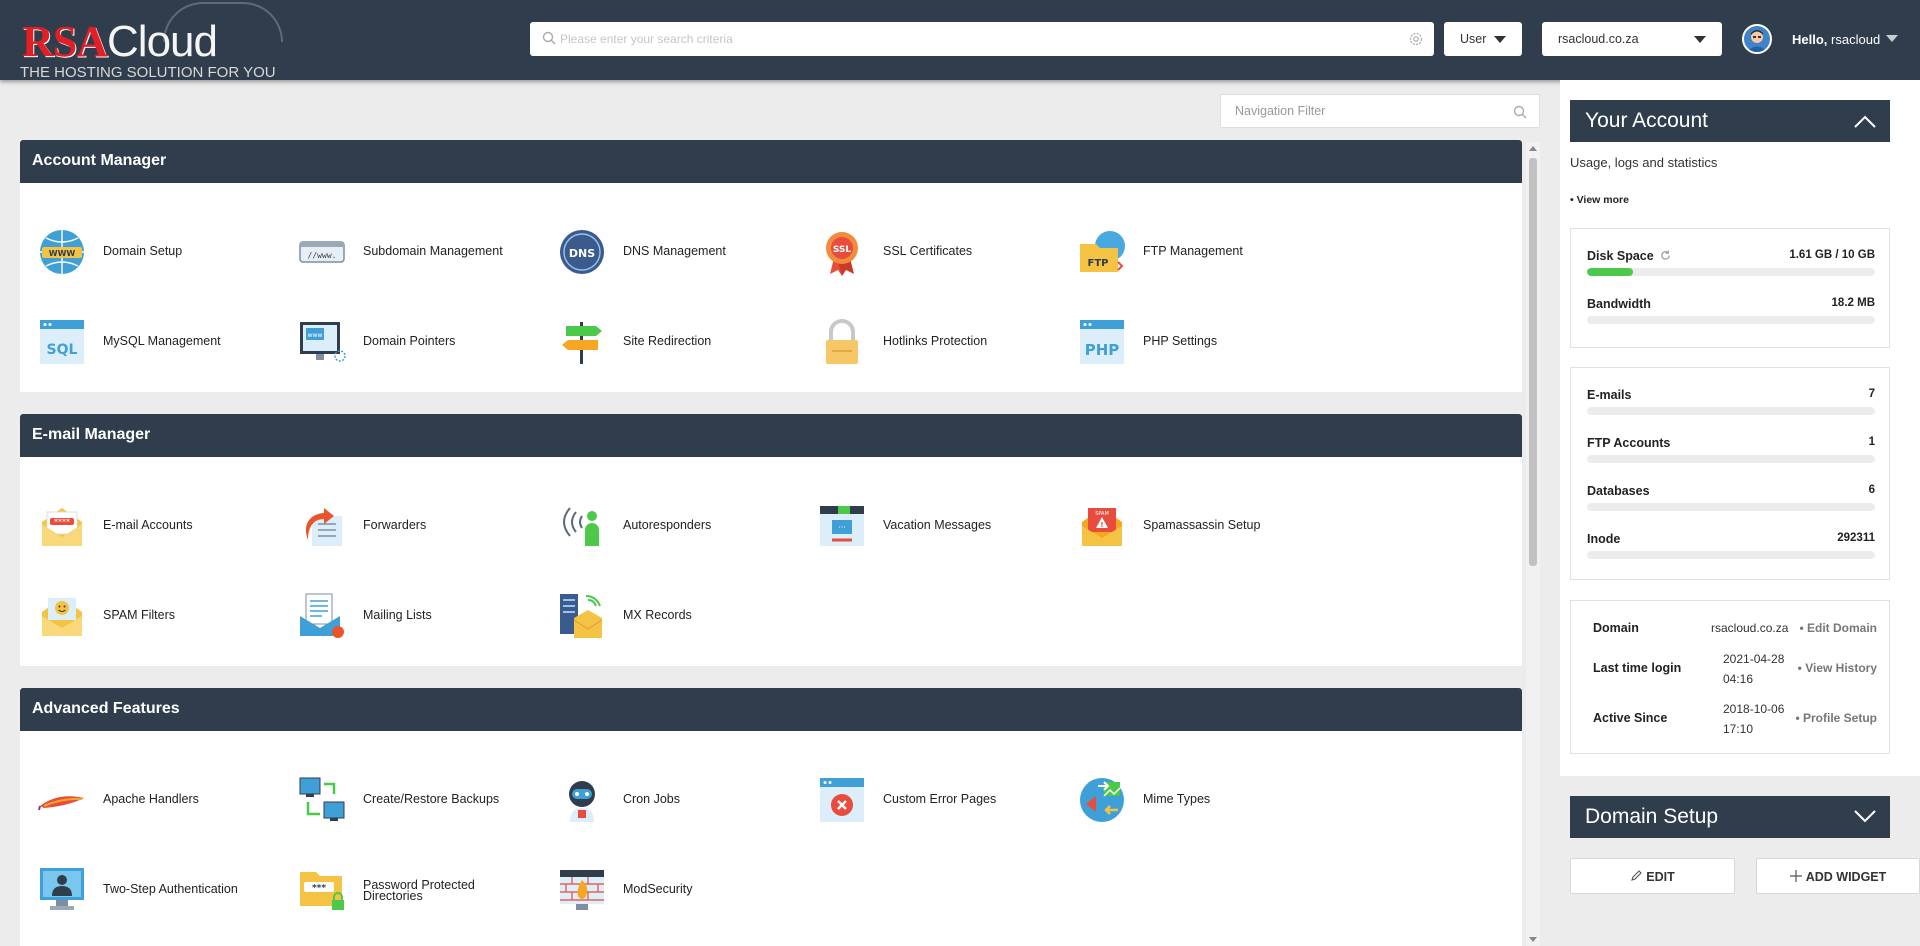 The width and height of the screenshot is (1920, 946). Describe the element at coordinates (120, 41) in the screenshot. I see `logo-wordmark: RSACloud` at that location.